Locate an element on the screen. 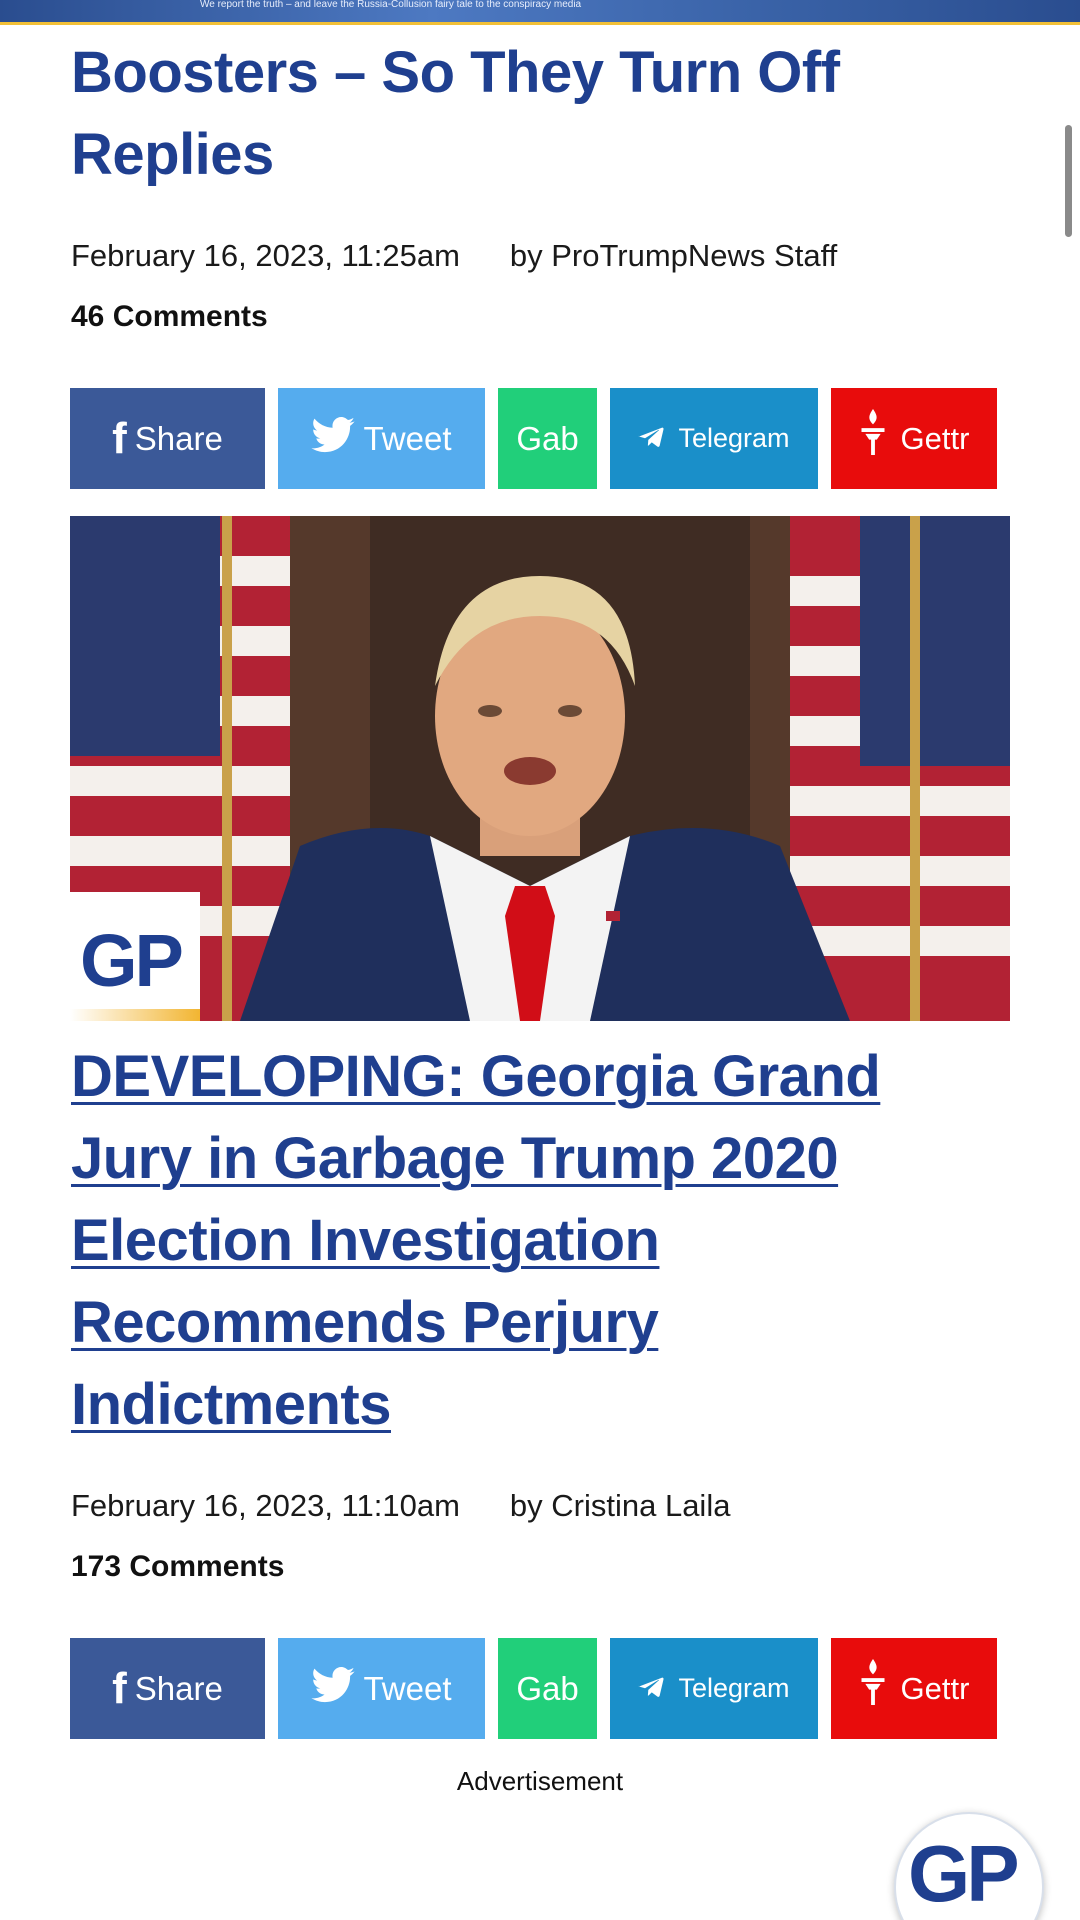 Image resolution: width=1080 pixels, height=1920 pixels. gp-stripe is located at coordinates (135, 1015).